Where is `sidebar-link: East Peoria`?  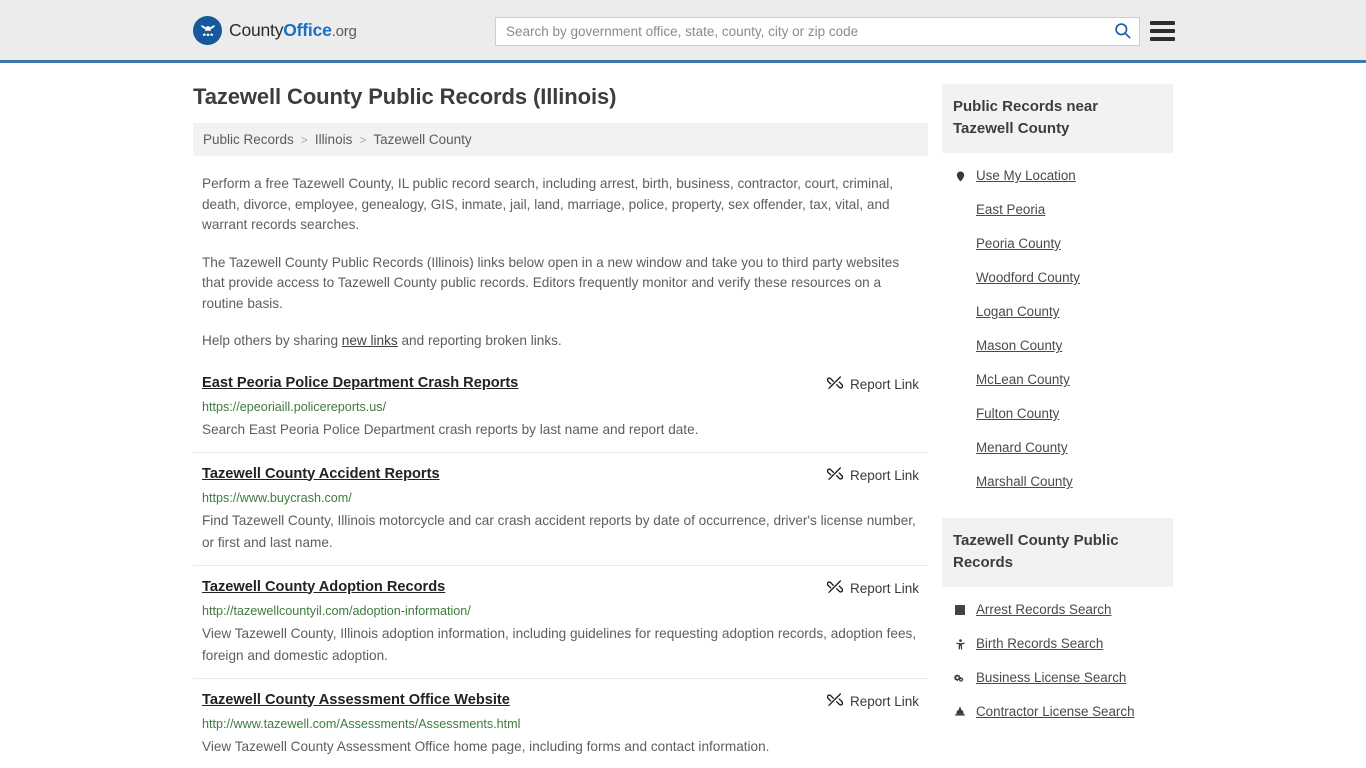
sidebar-link: East Peoria is located at coordinates (1010, 210).